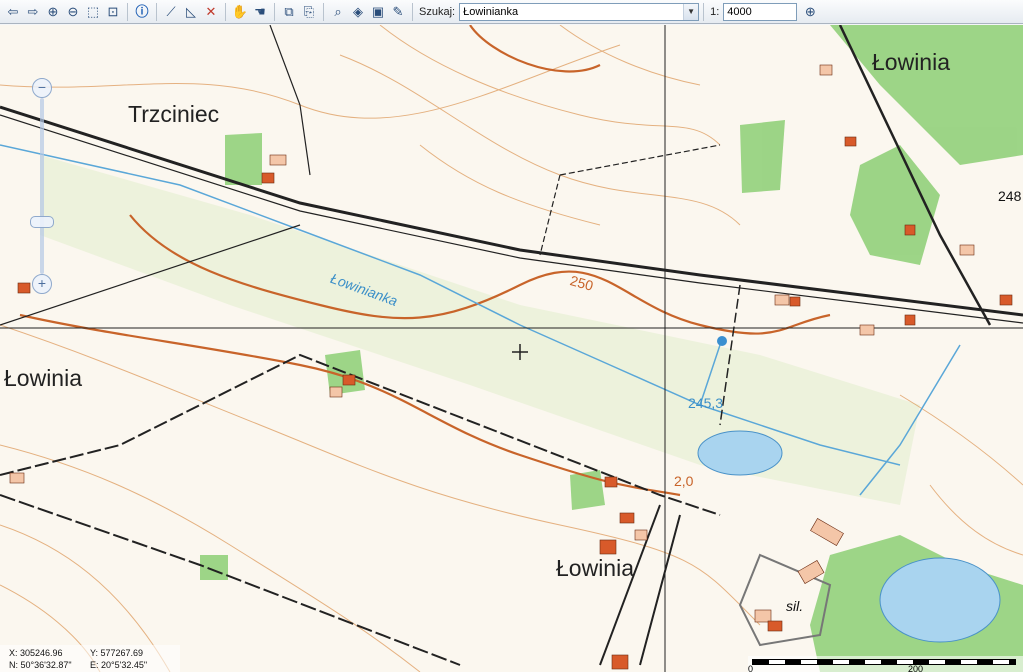 The image size is (1023, 672). What do you see at coordinates (260, 12) in the screenshot?
I see `pan-all-icon: ☚` at bounding box center [260, 12].